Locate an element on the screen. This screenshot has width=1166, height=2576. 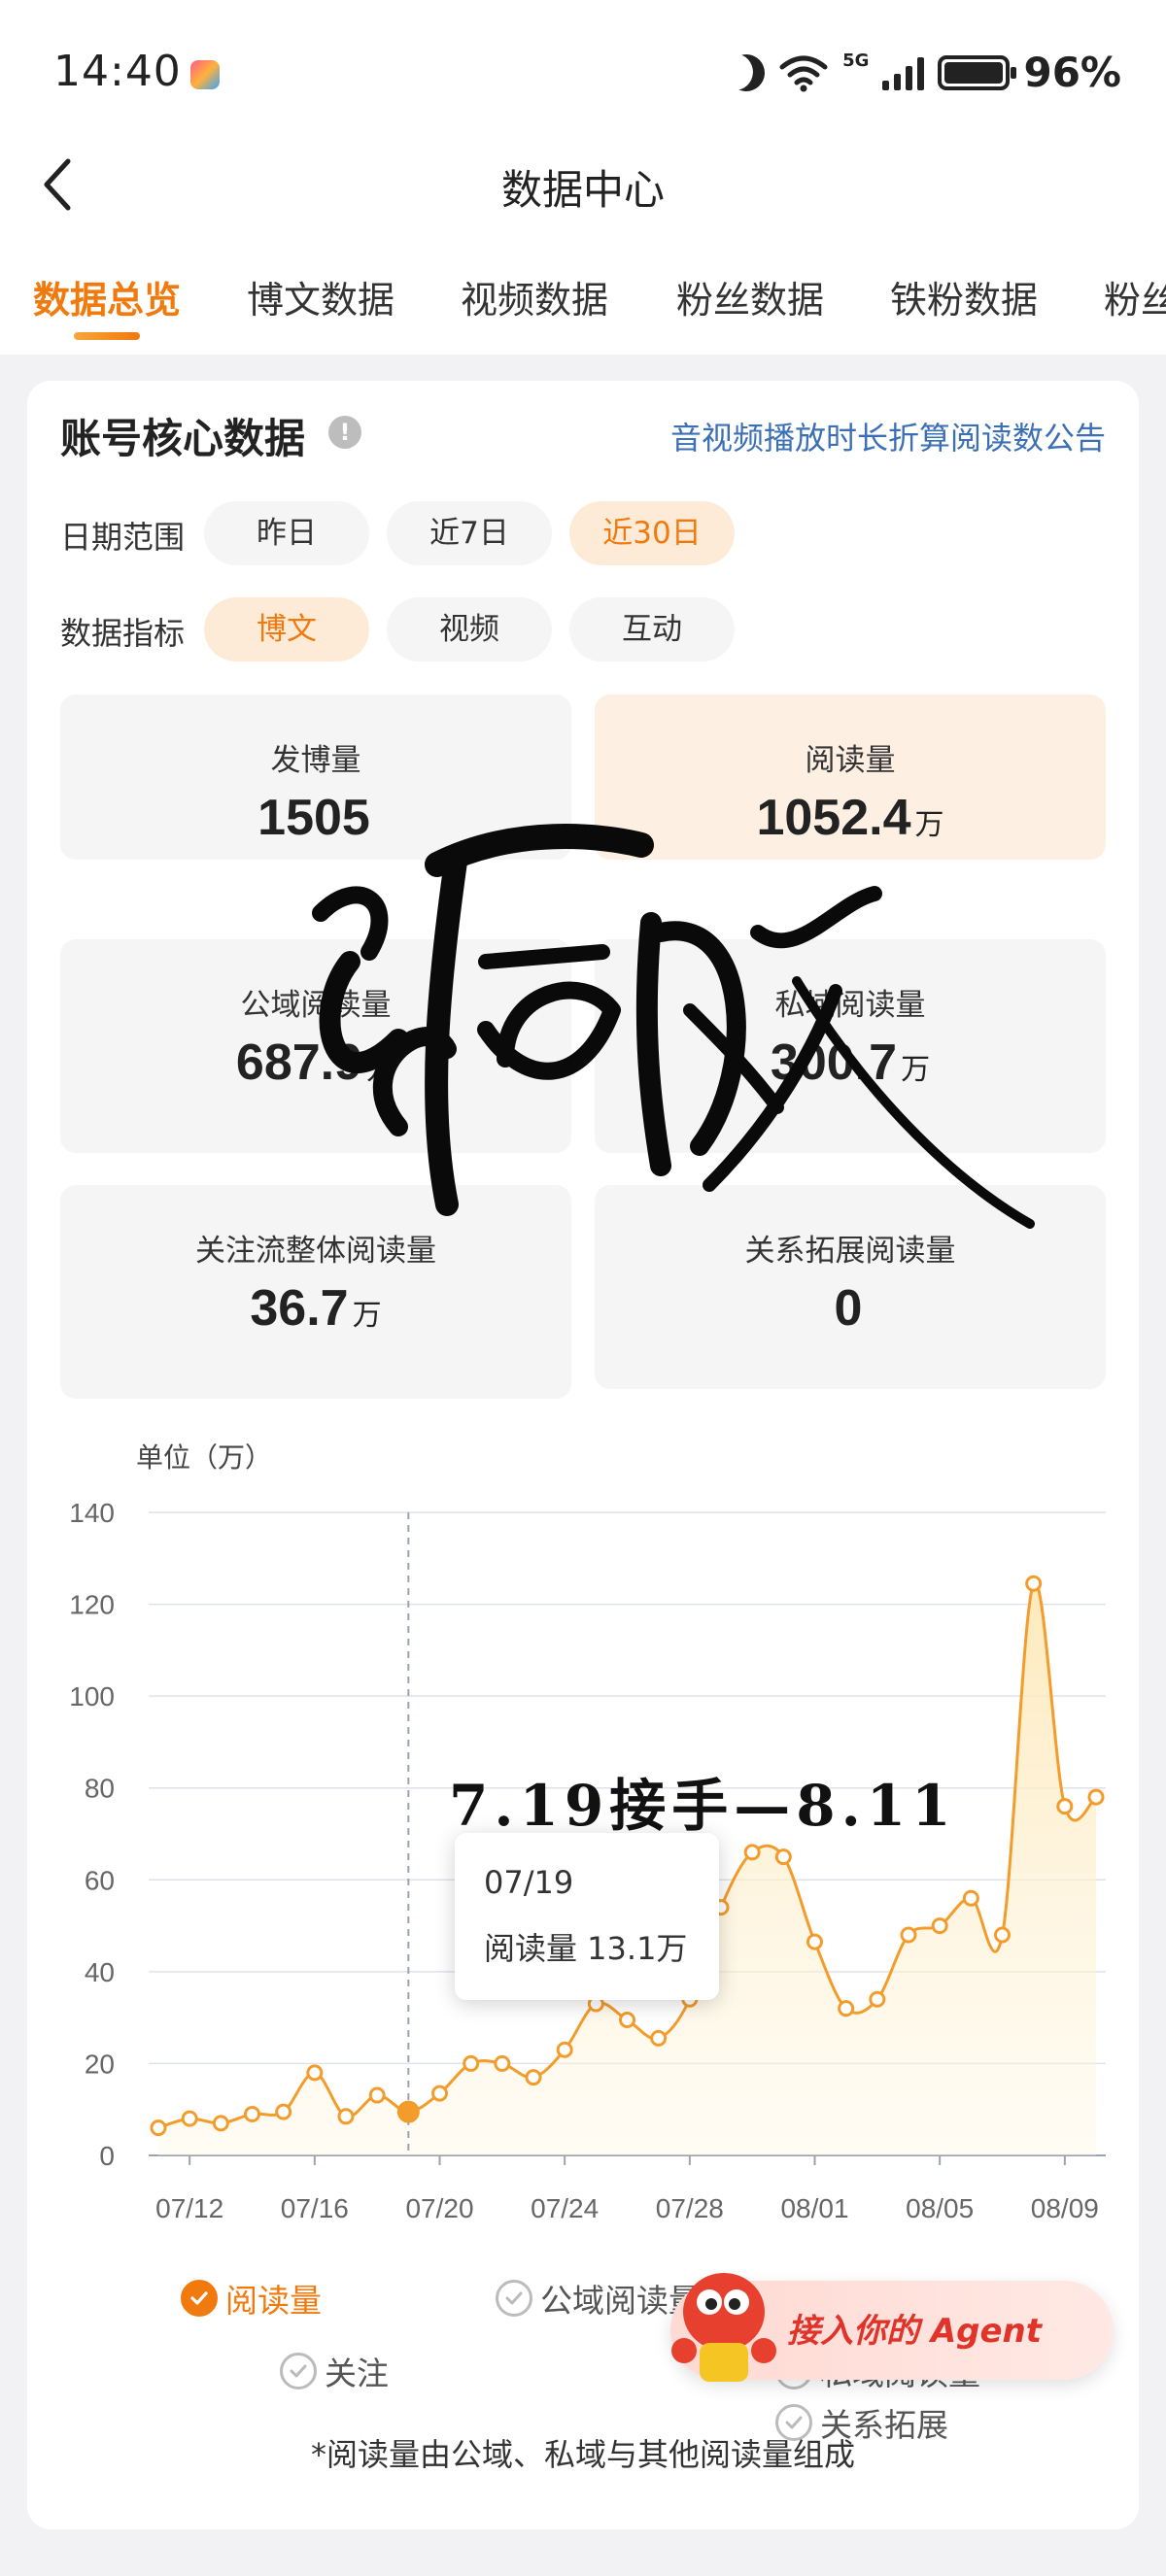
chart-tooltip: 07/19 阅读量 13.1万 is located at coordinates (587, 1916).